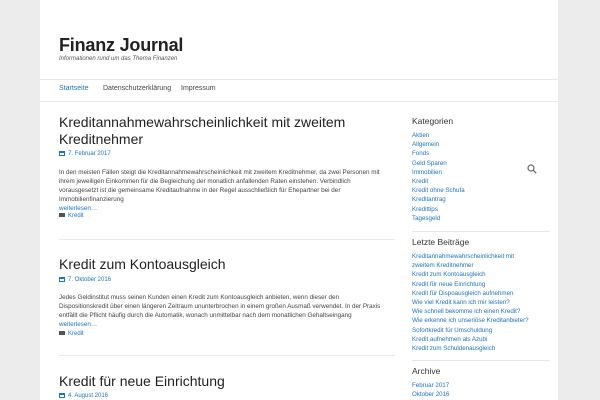  Describe the element at coordinates (470, 311) in the screenshot. I see `recent-post-link: Wie schnell bekomme ich einen Kredit?` at that location.